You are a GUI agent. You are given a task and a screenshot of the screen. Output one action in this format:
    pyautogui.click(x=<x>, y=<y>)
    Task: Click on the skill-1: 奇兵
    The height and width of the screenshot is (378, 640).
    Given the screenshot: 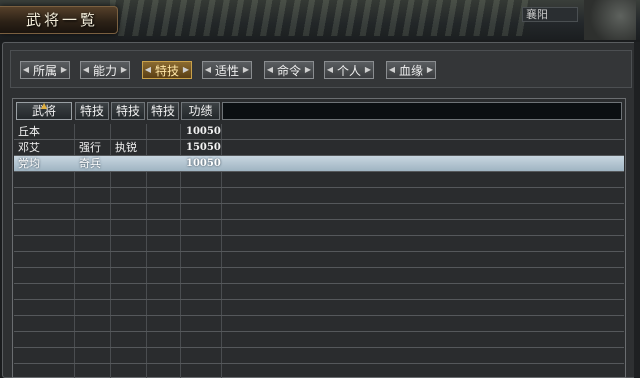 What is the action you would take?
    pyautogui.click(x=90, y=163)
    